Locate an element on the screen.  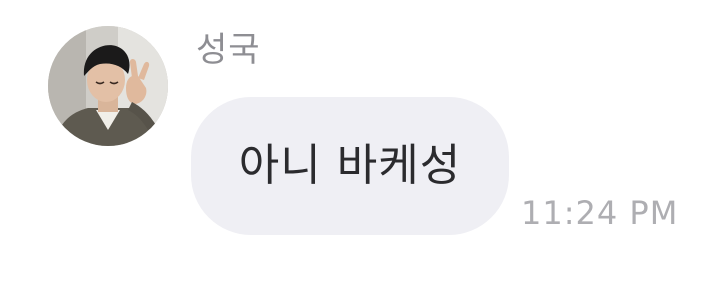
profile-photo-icon is located at coordinates (108, 86).